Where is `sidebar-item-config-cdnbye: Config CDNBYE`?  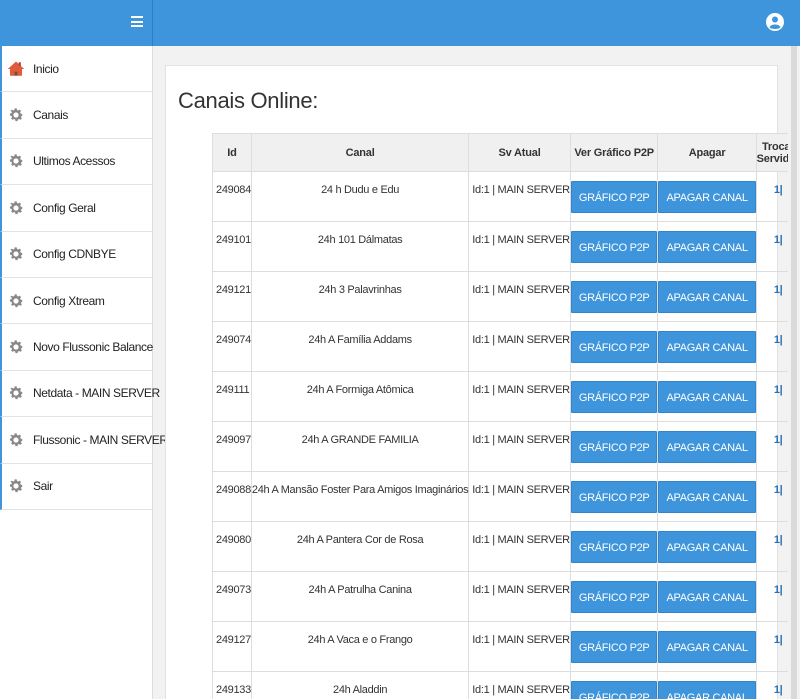 sidebar-item-config-cdnbye: Config CDNBYE is located at coordinates (76, 254).